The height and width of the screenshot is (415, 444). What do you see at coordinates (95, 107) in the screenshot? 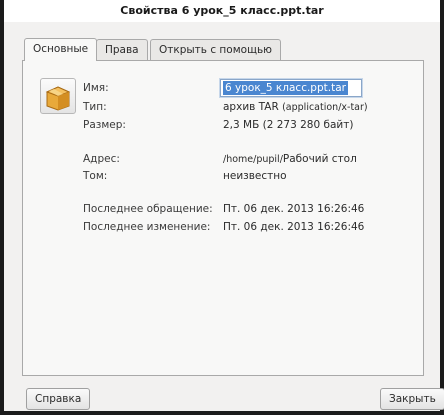
I see `type-label: Тип:` at bounding box center [95, 107].